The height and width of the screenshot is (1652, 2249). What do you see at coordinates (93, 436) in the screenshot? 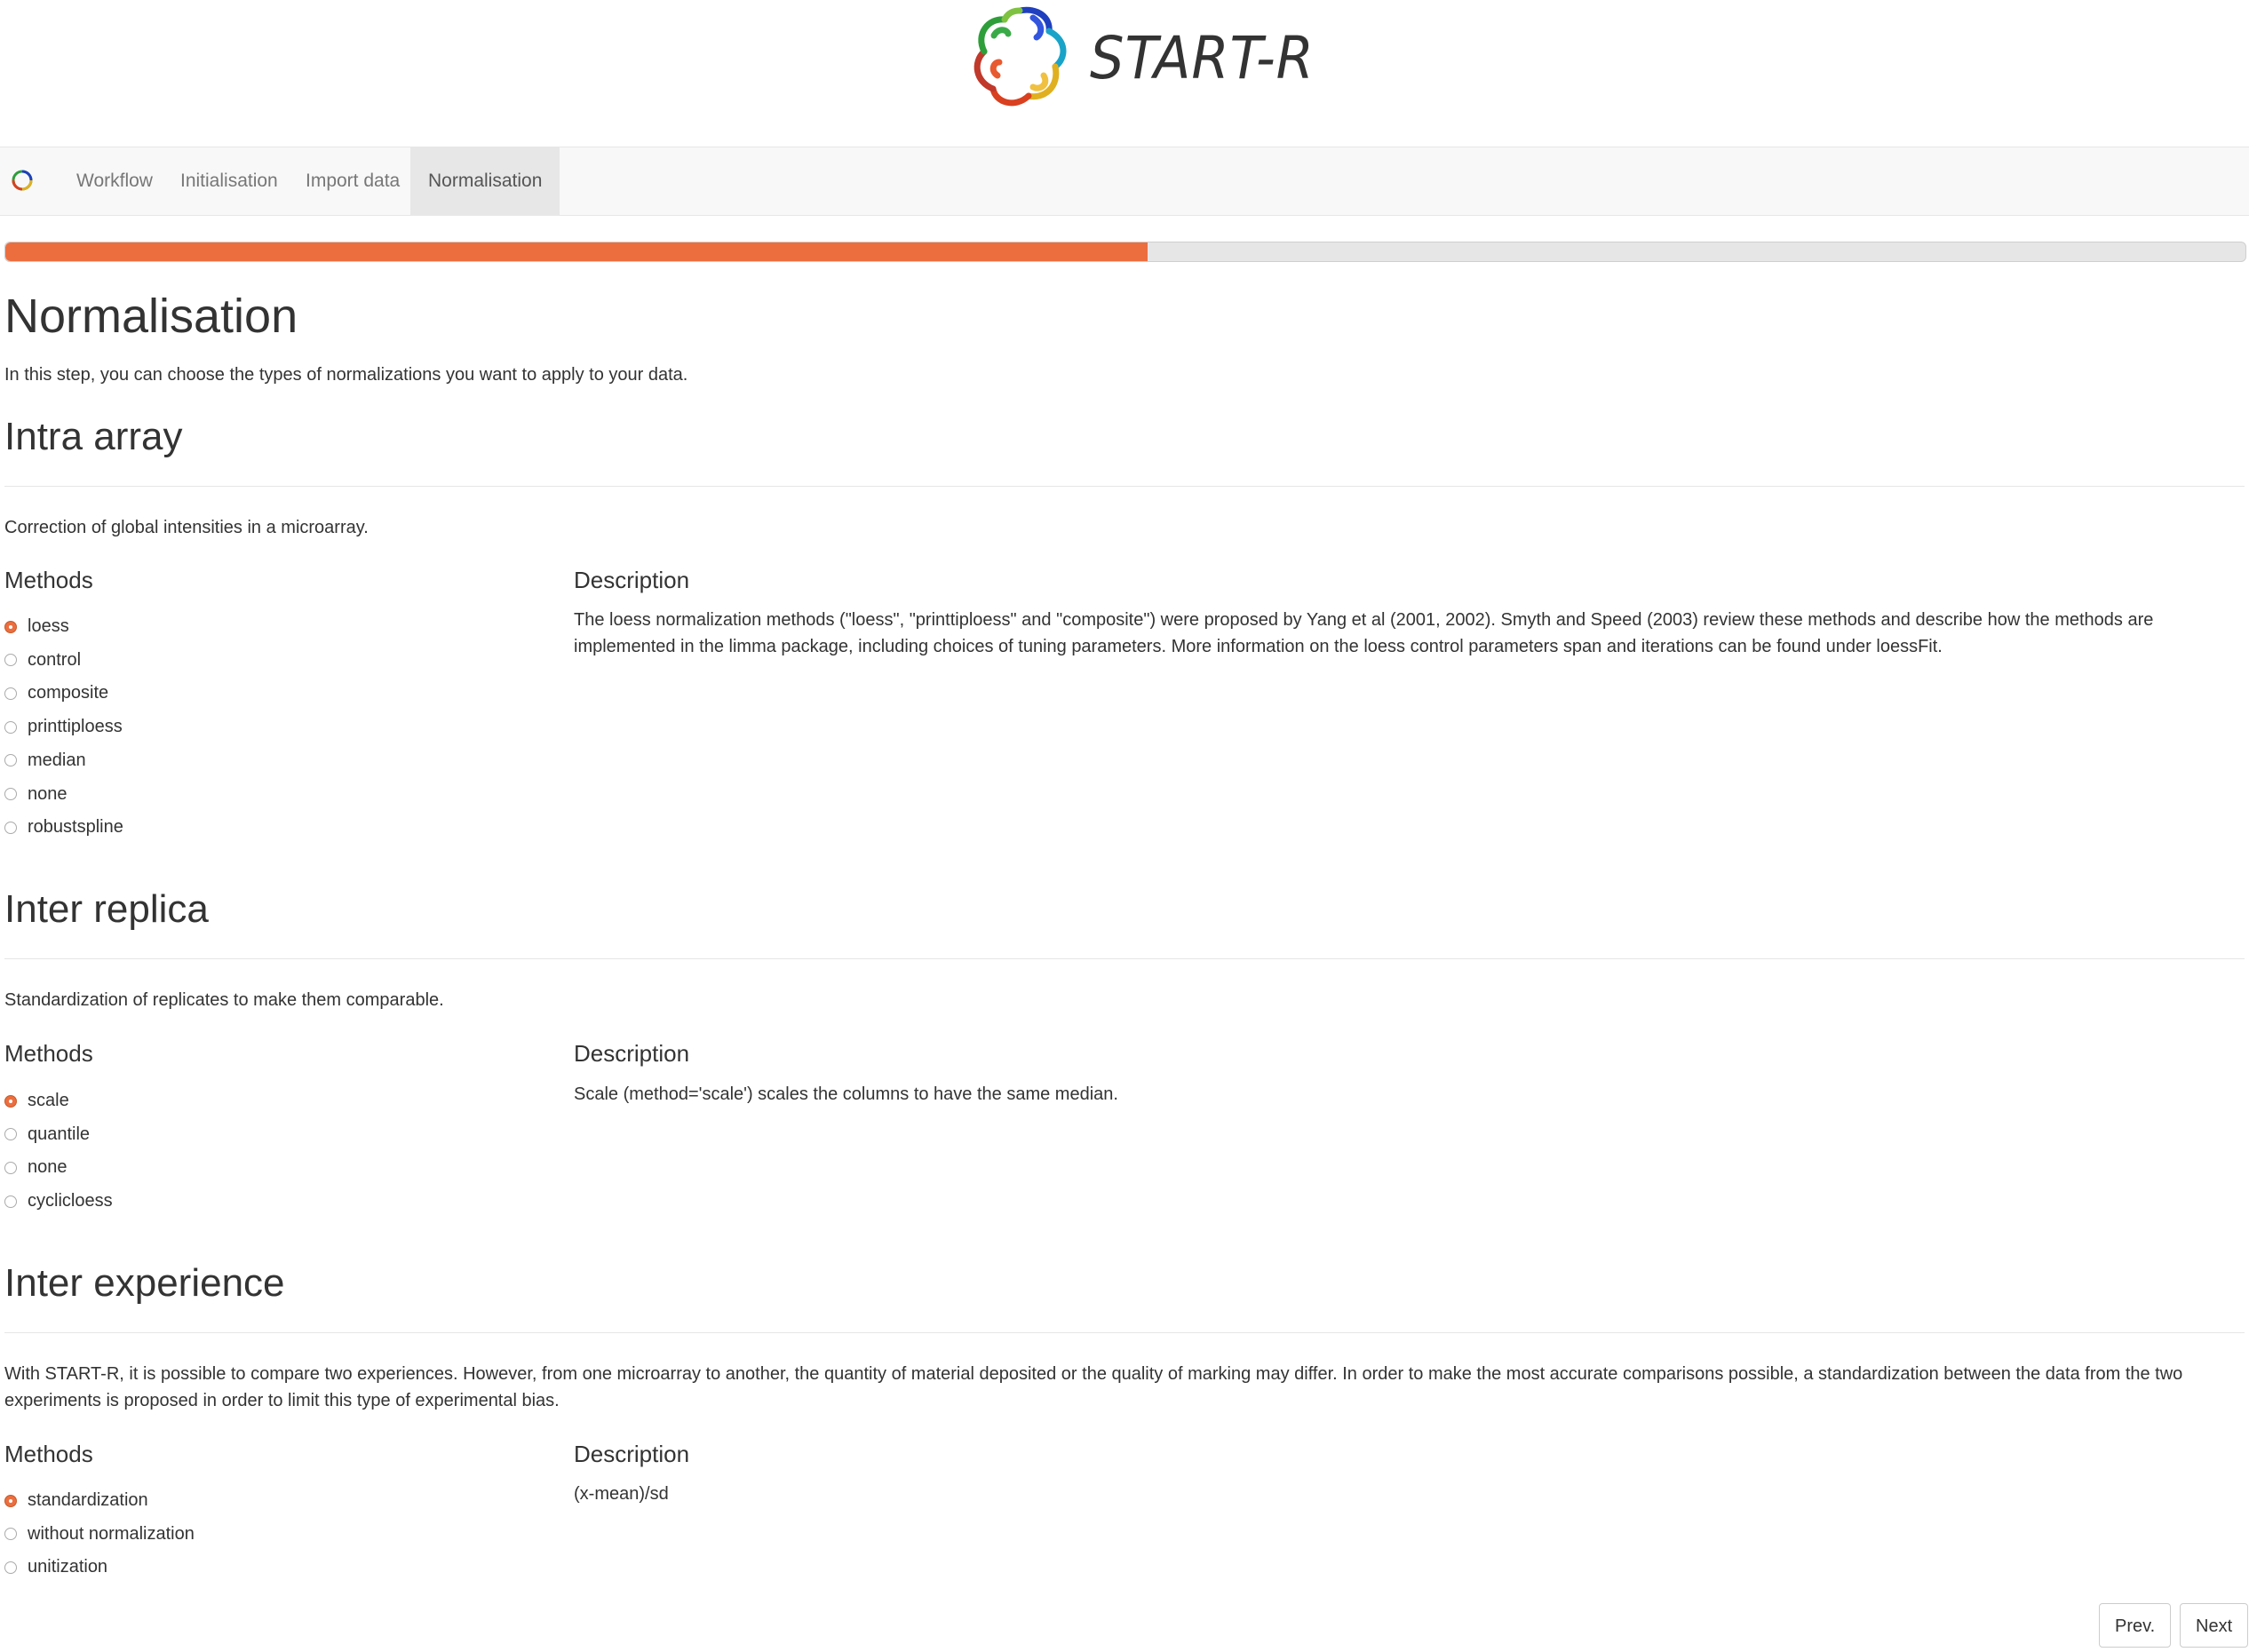
I see `section-intra-array-title: Intra array` at bounding box center [93, 436].